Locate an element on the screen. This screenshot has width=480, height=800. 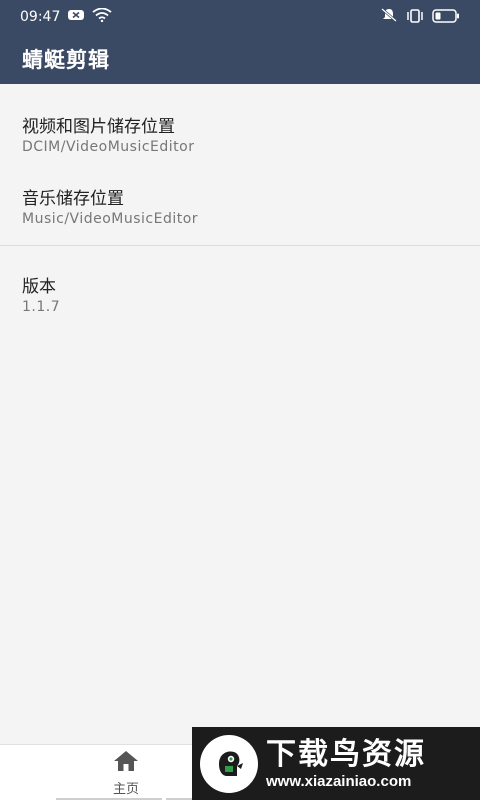
version-setting: 版本 1.1.7 is located at coordinates (242, 296).